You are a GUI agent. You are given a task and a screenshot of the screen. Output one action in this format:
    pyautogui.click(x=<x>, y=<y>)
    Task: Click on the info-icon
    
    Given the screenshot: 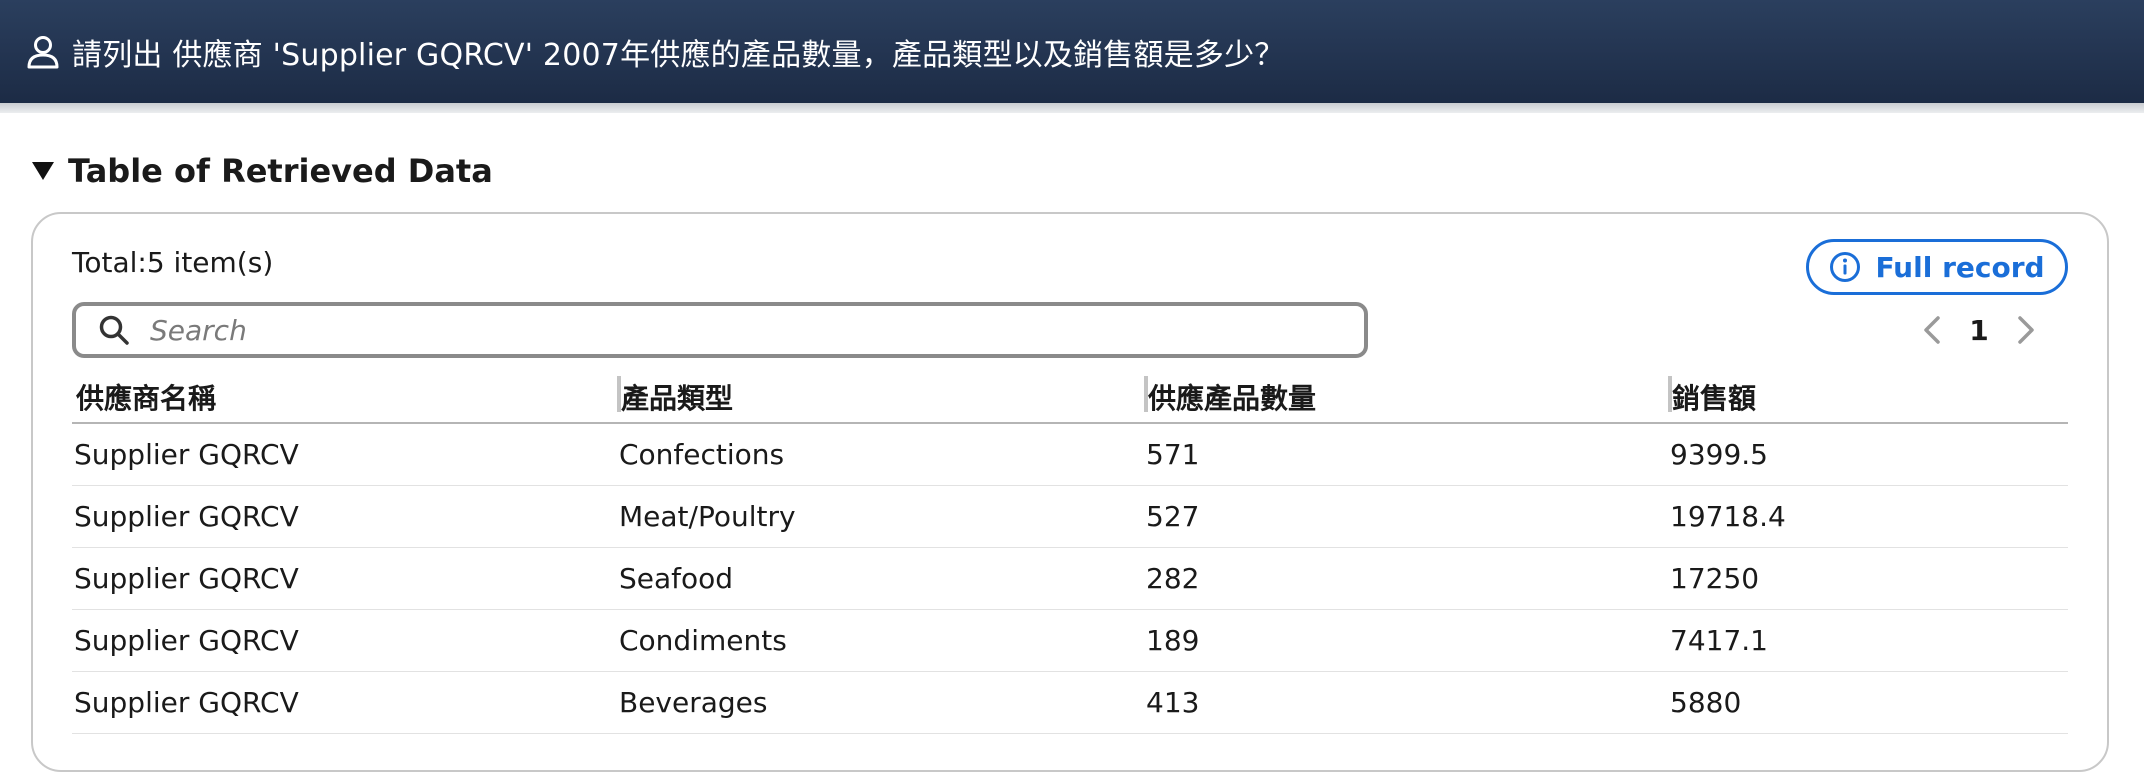 What is the action you would take?
    pyautogui.click(x=1845, y=267)
    